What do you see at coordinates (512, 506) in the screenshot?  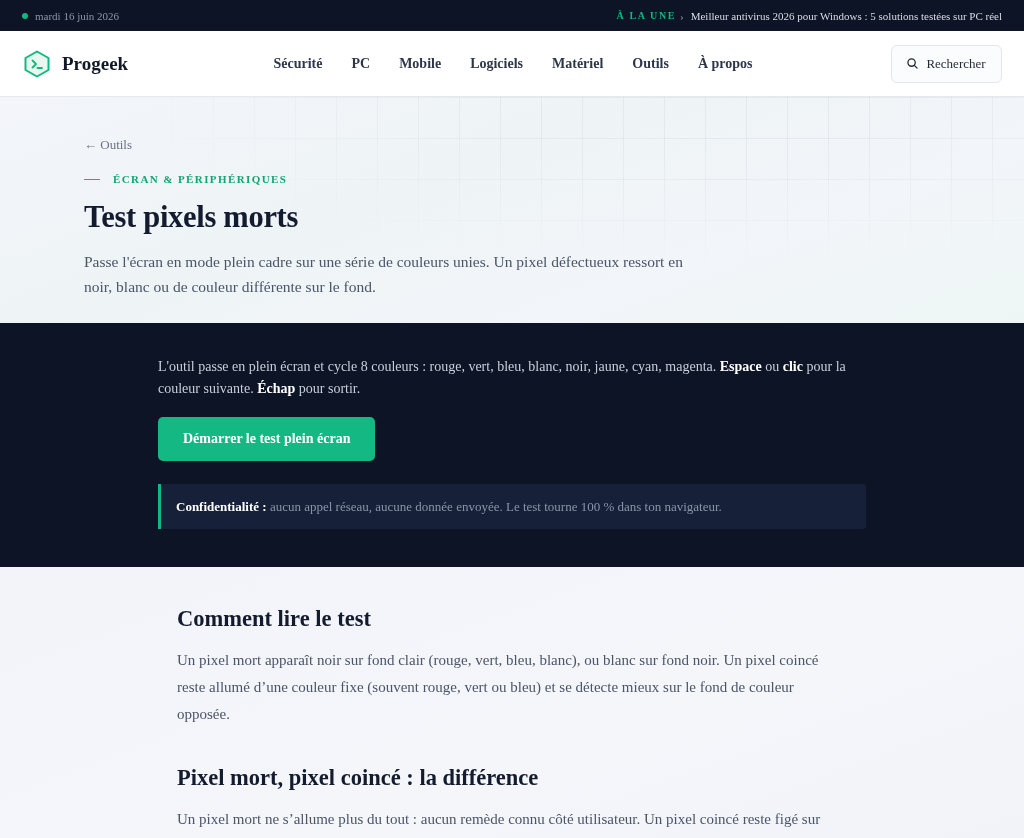 I see `privacy-note: Confidentialité : aucun appel réseau, aucune donnée envoyée. Le test tourne 100 % dans ton navigateur.` at bounding box center [512, 506].